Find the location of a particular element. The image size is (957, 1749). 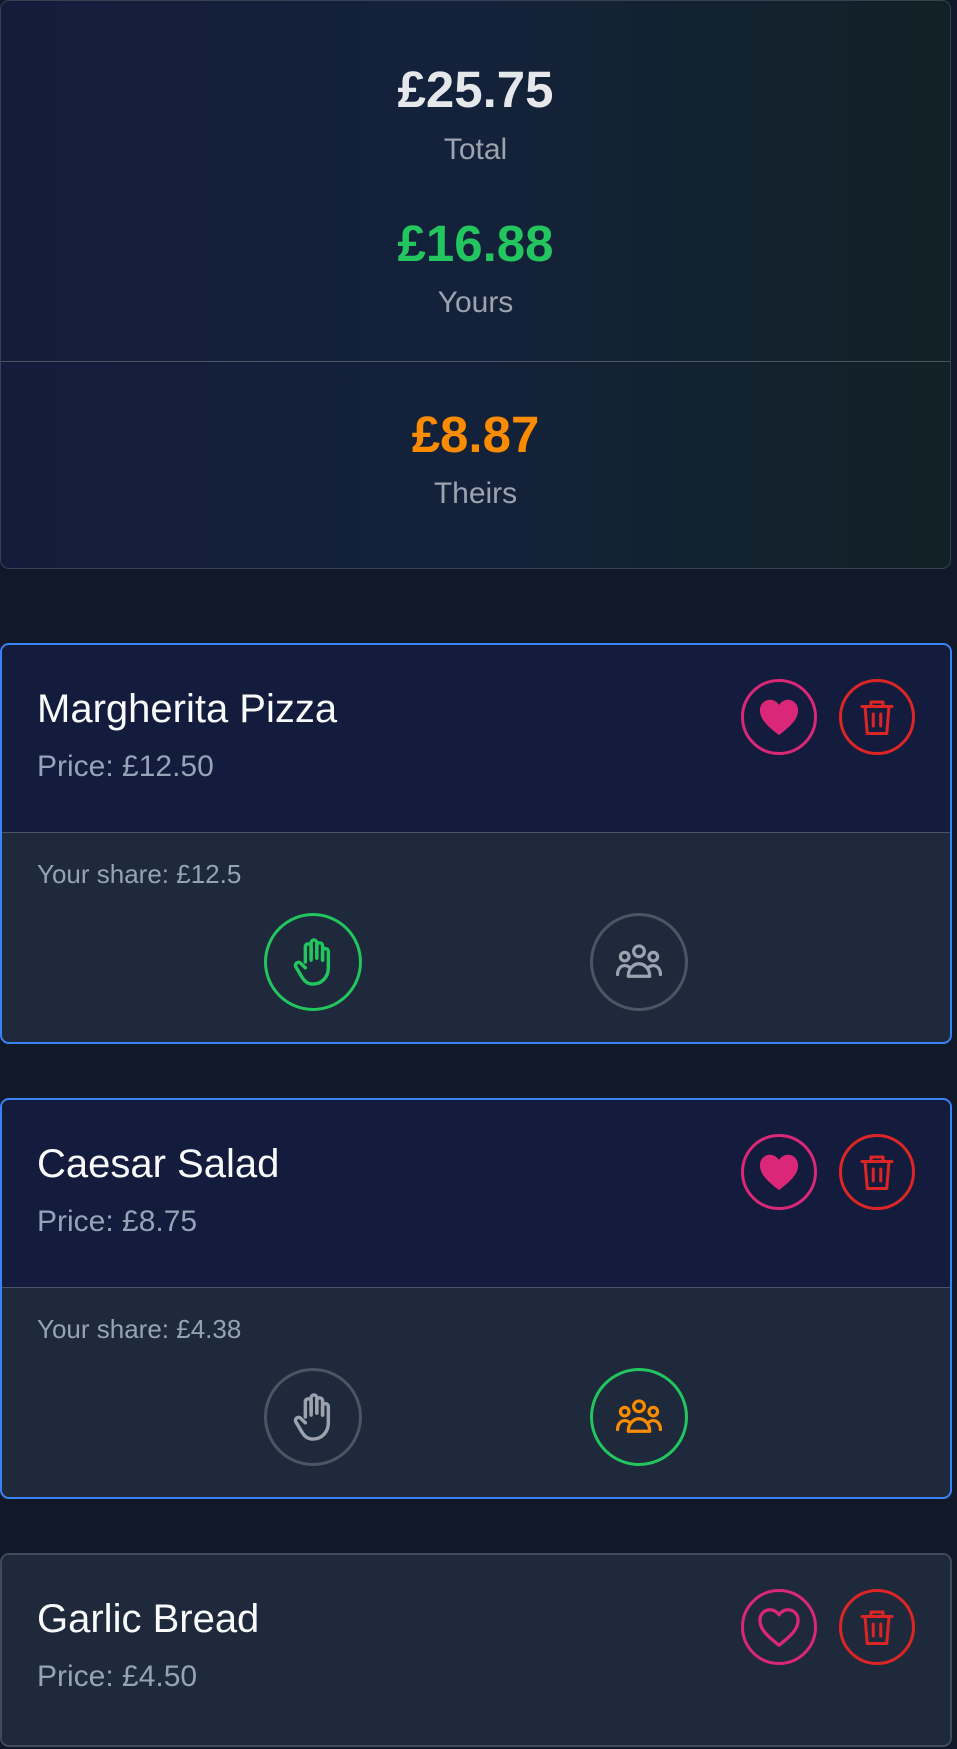

yours-amount: £16.88 is located at coordinates (475, 243).